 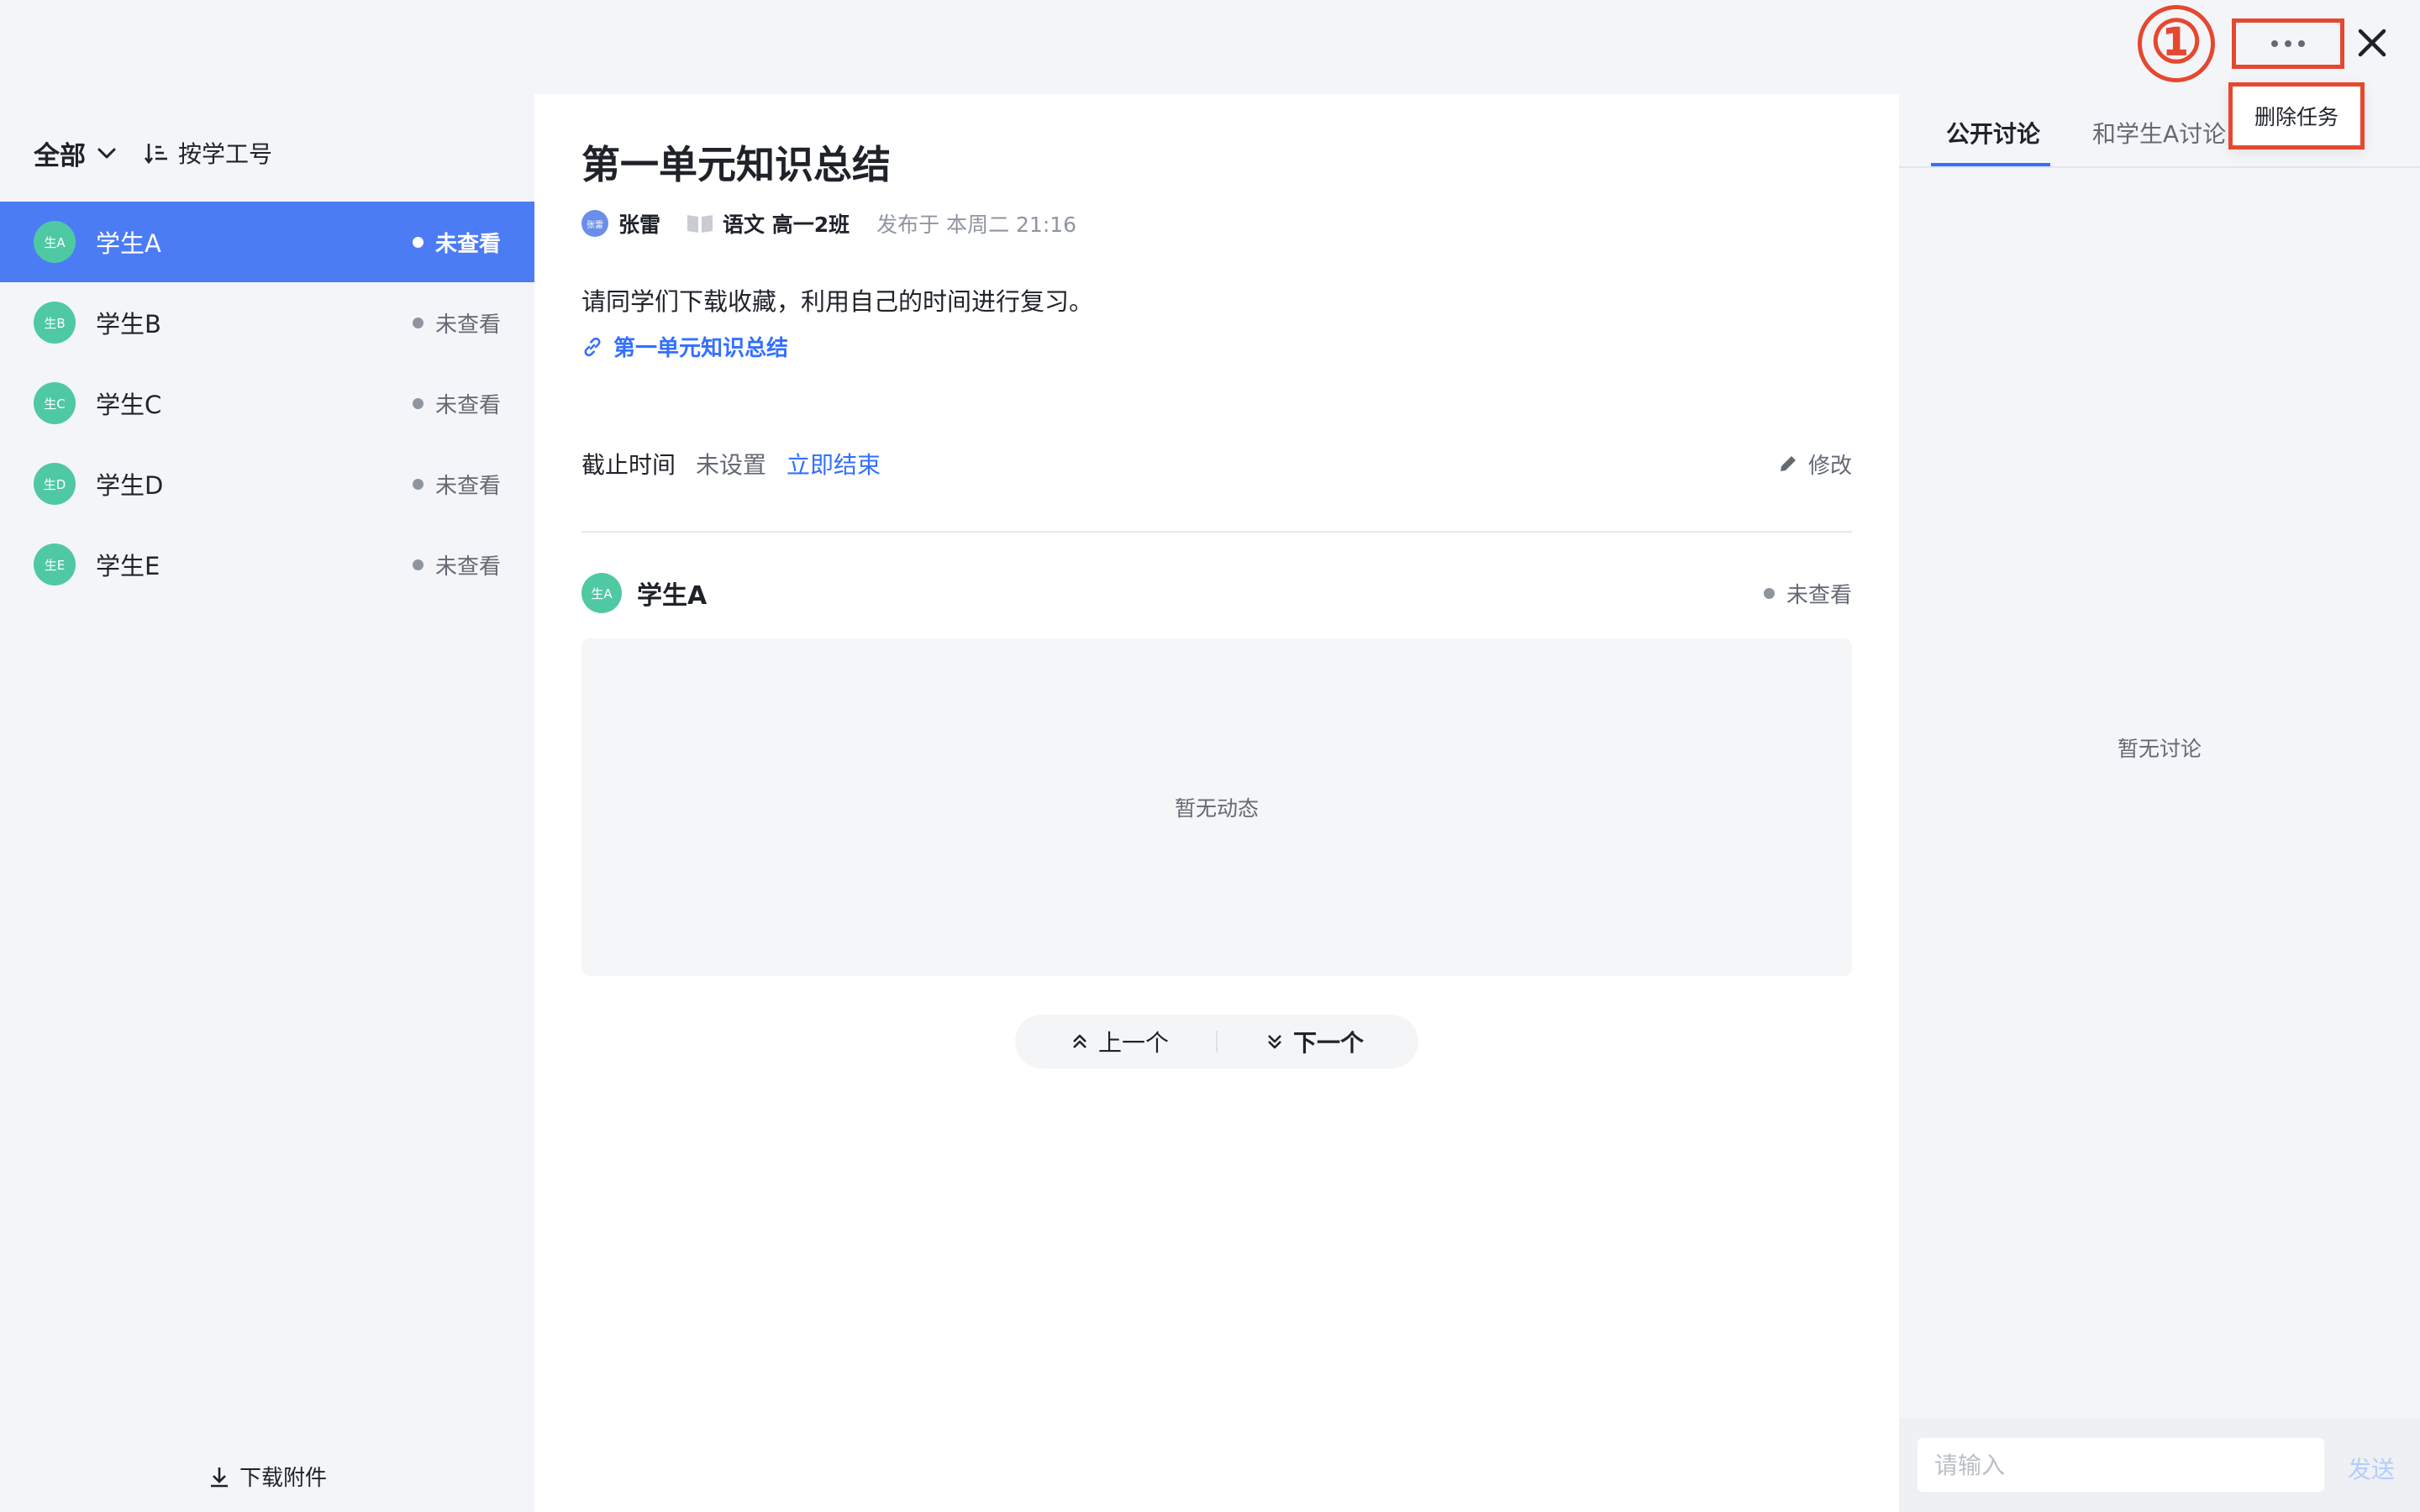 I want to click on task-meta: 张雷 张雷 语文 高一2班 发布于 本周二 21:16, so click(x=828, y=223).